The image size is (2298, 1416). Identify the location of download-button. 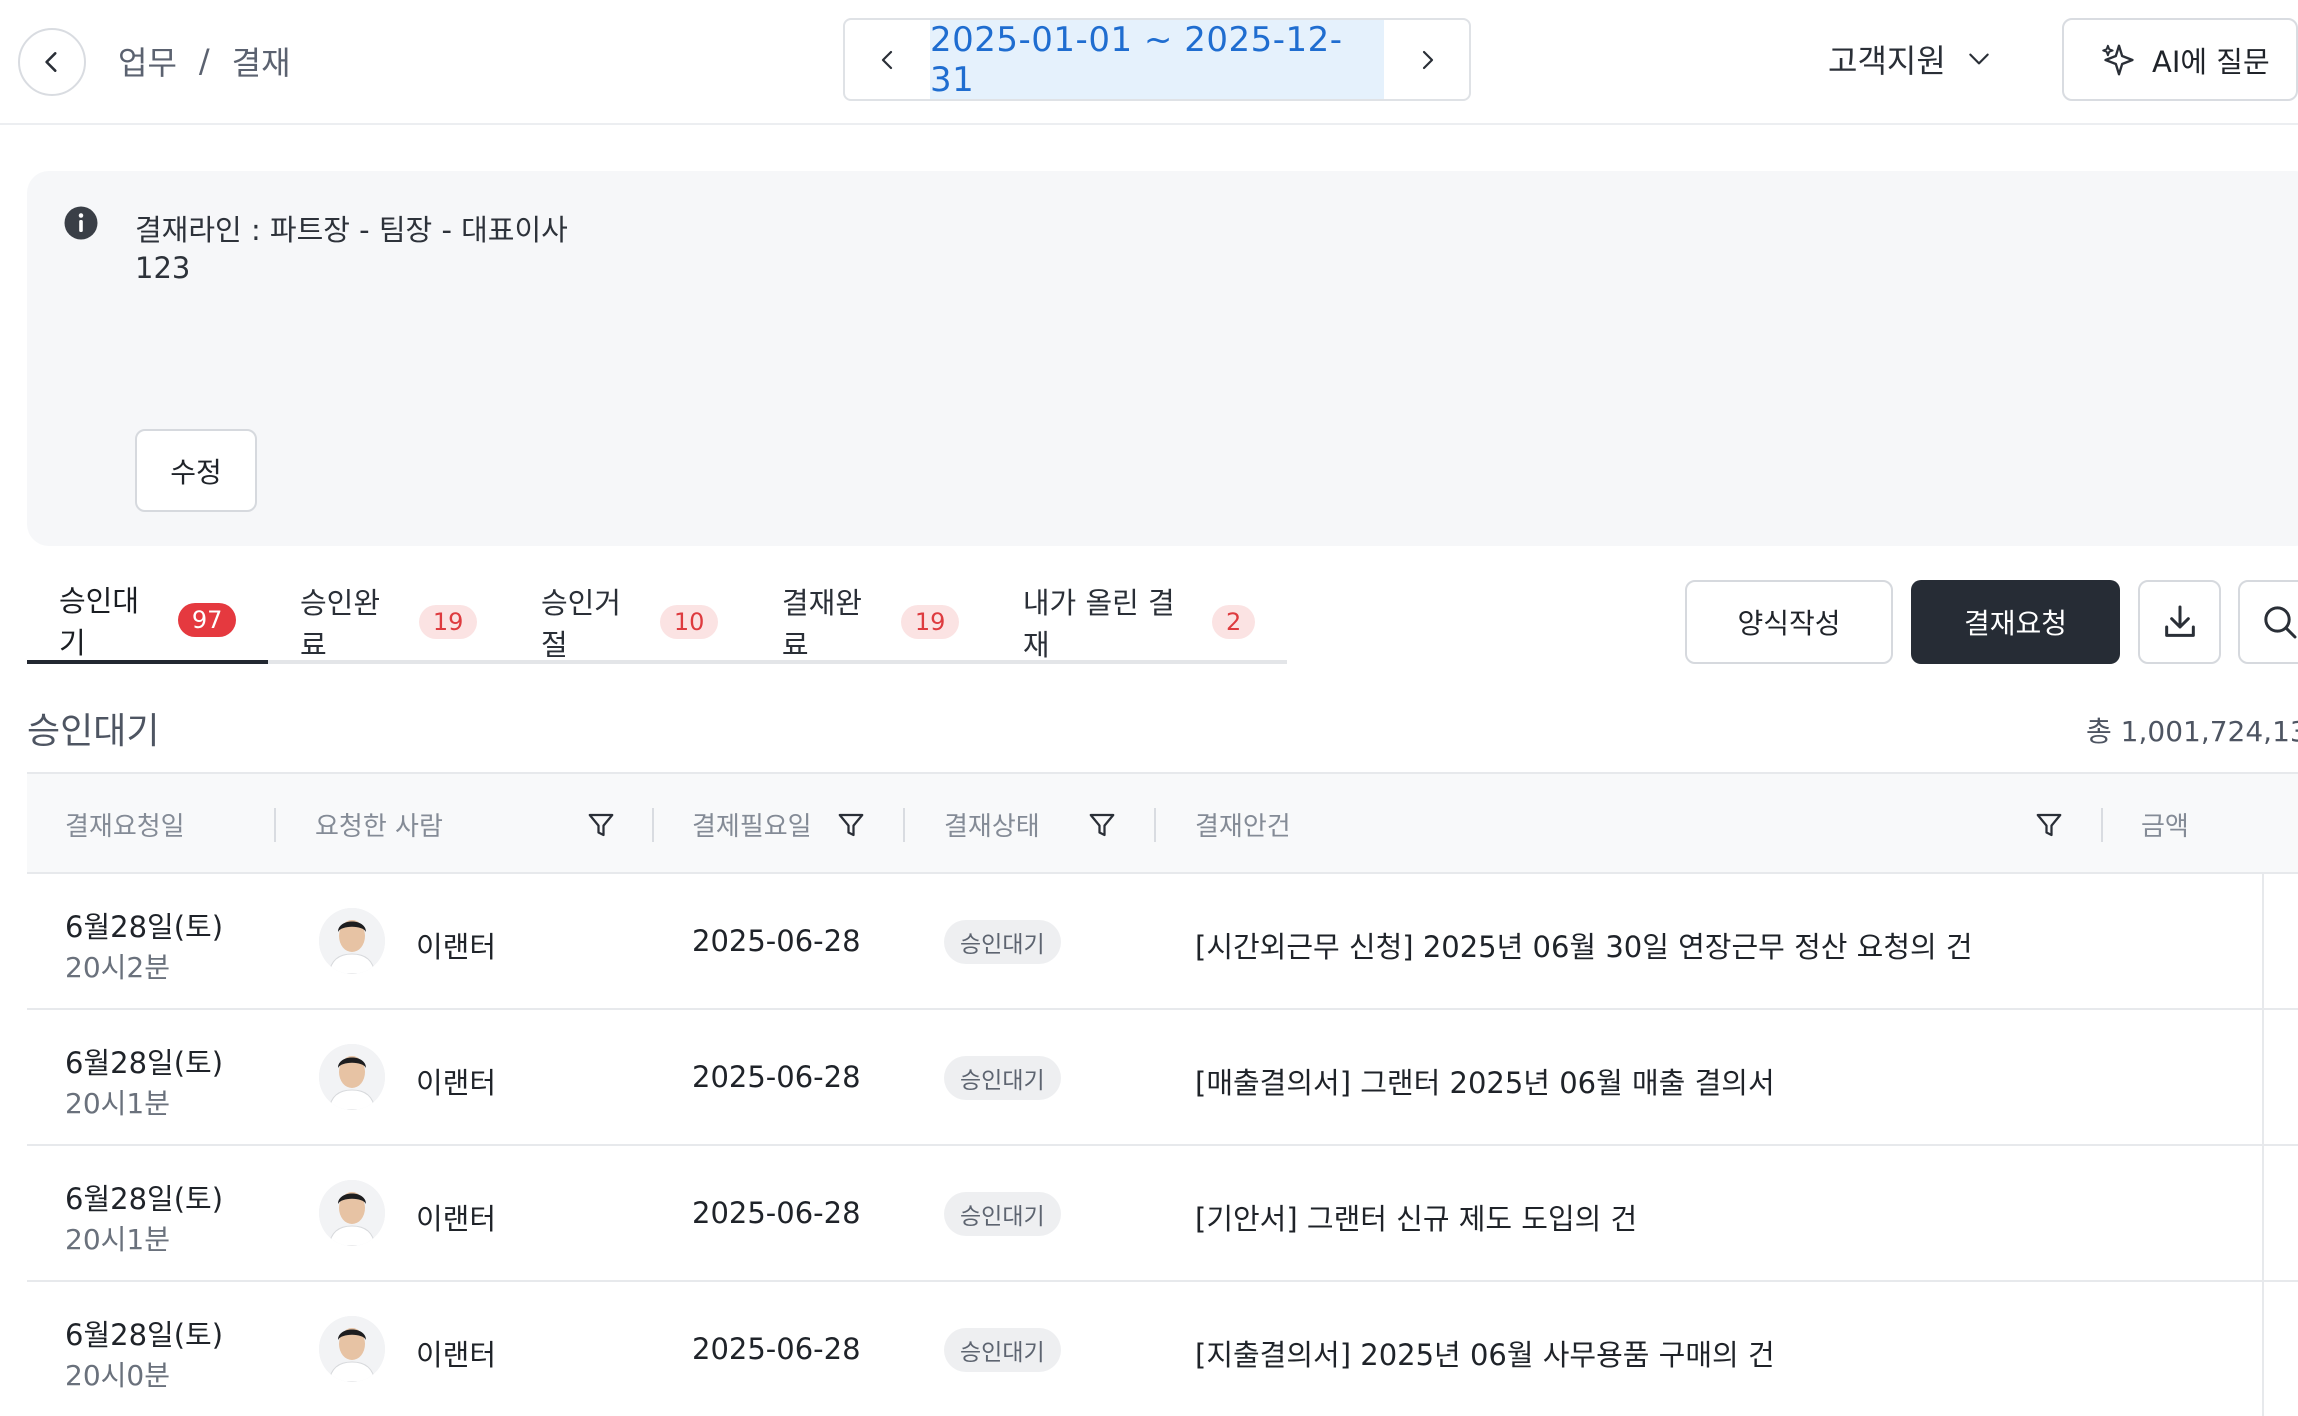
(2179, 622).